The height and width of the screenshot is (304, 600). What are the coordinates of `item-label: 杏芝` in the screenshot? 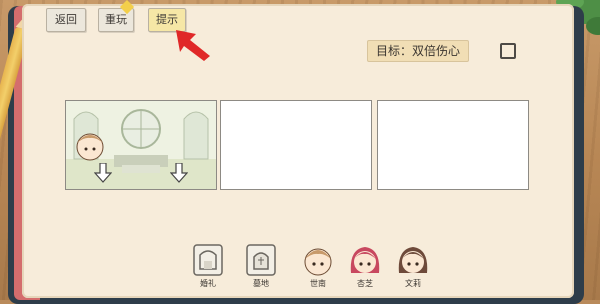 It's located at (365, 283).